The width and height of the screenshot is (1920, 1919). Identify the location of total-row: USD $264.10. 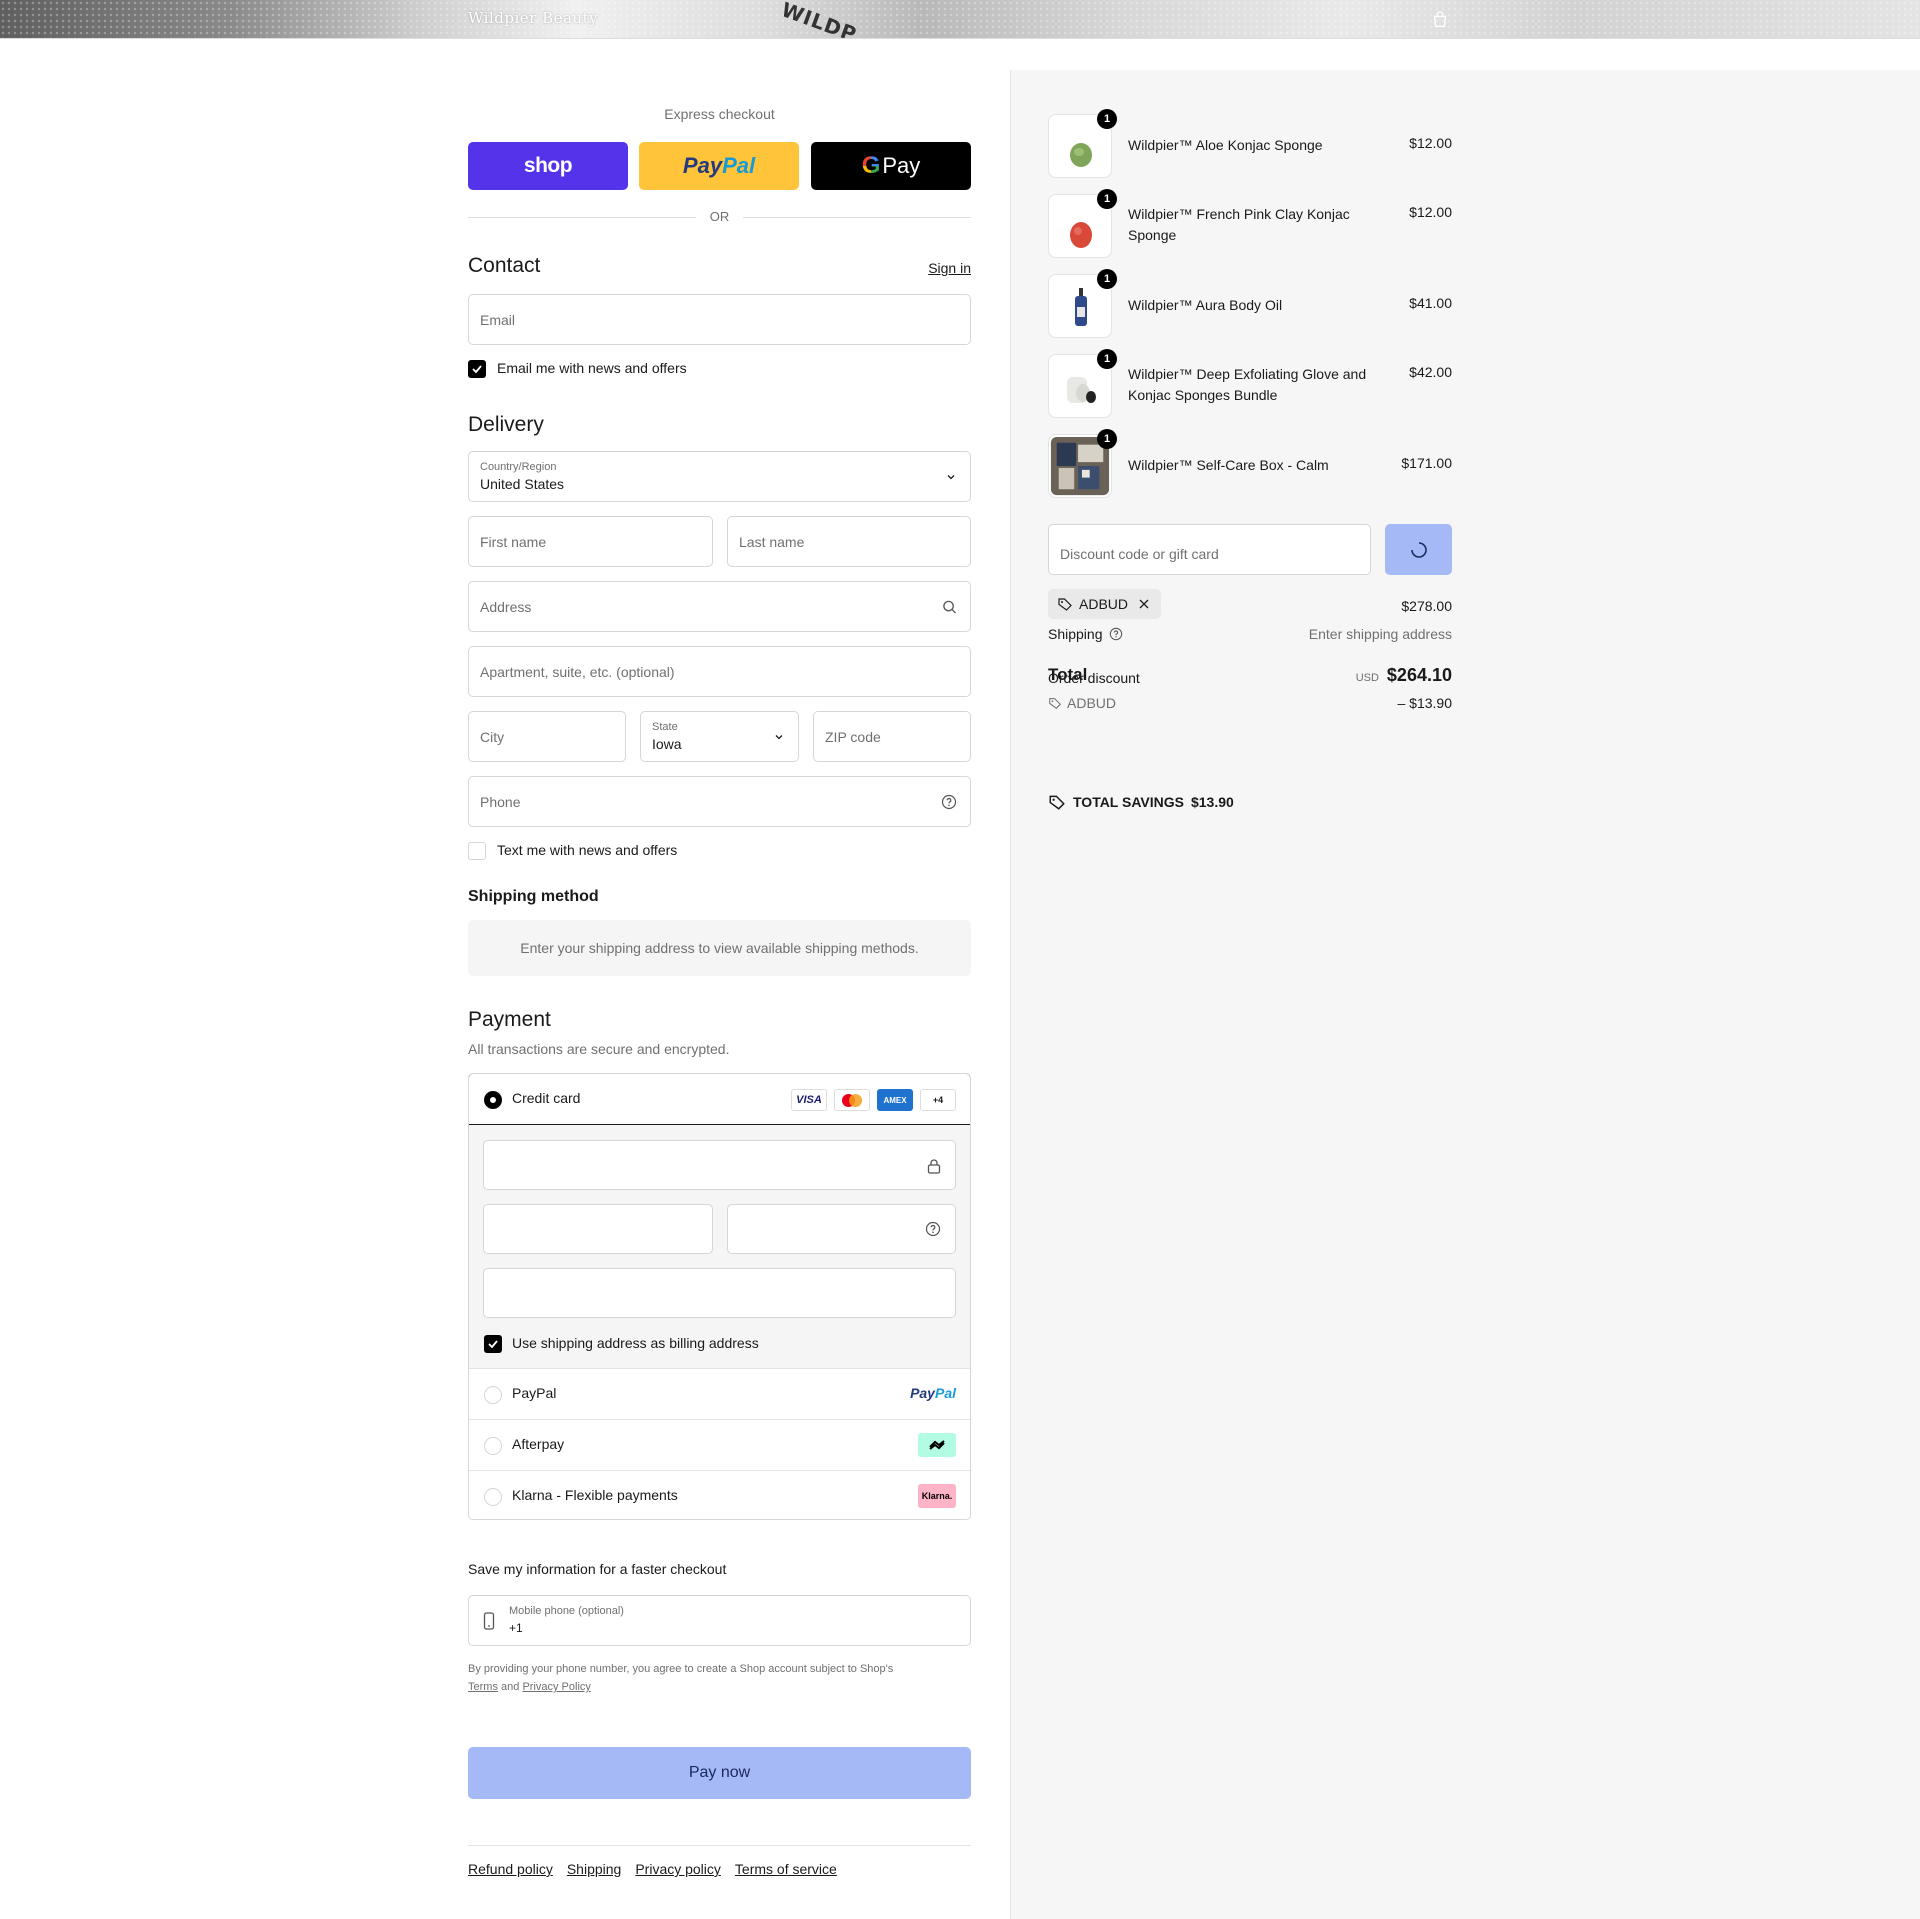
(1327, 675).